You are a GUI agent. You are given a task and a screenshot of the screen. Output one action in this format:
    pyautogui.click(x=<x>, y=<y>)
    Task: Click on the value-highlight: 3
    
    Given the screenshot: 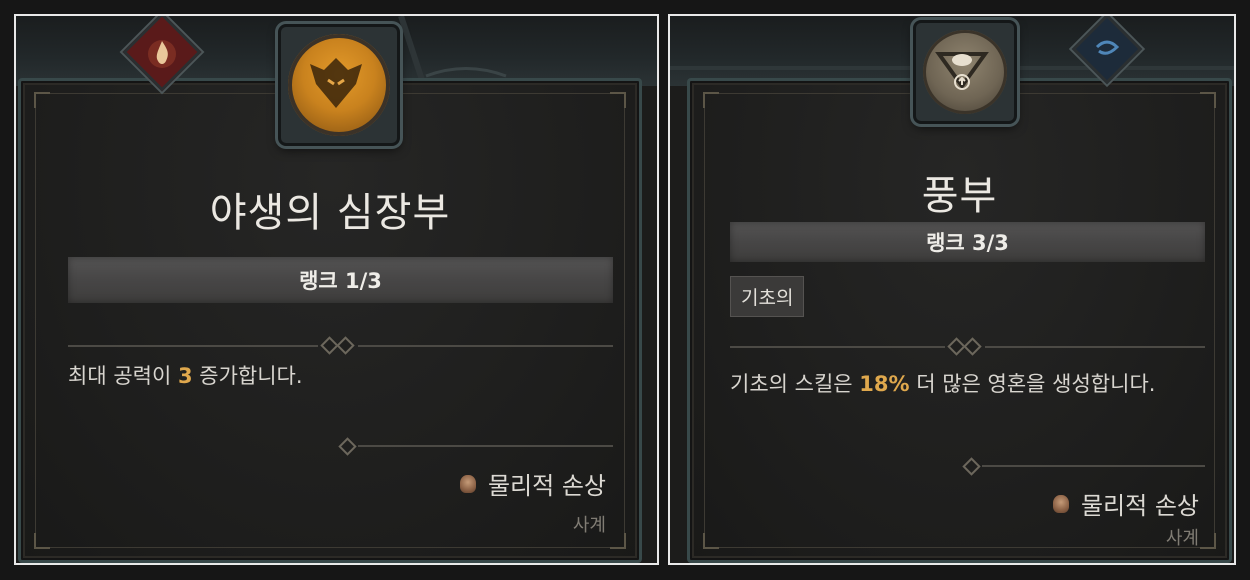 What is the action you would take?
    pyautogui.click(x=185, y=376)
    